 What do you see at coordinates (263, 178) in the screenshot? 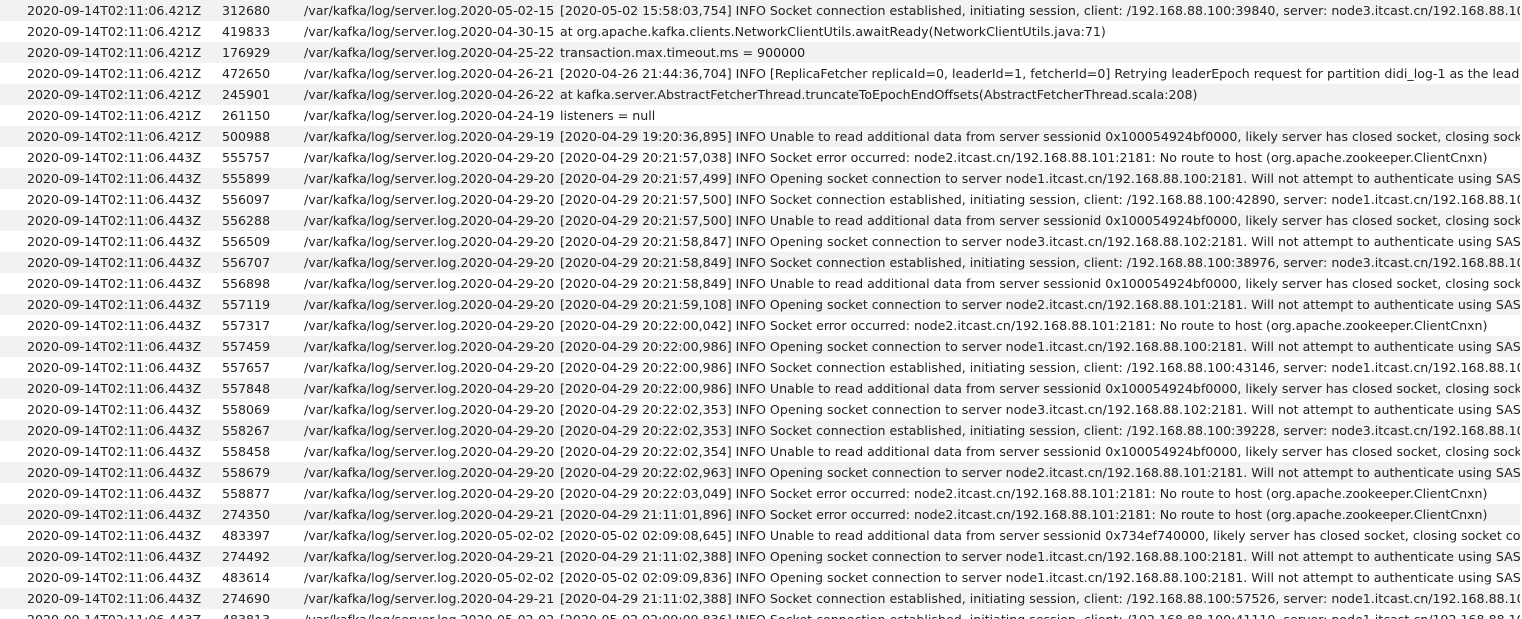
I see `offset-cell: 555899` at bounding box center [263, 178].